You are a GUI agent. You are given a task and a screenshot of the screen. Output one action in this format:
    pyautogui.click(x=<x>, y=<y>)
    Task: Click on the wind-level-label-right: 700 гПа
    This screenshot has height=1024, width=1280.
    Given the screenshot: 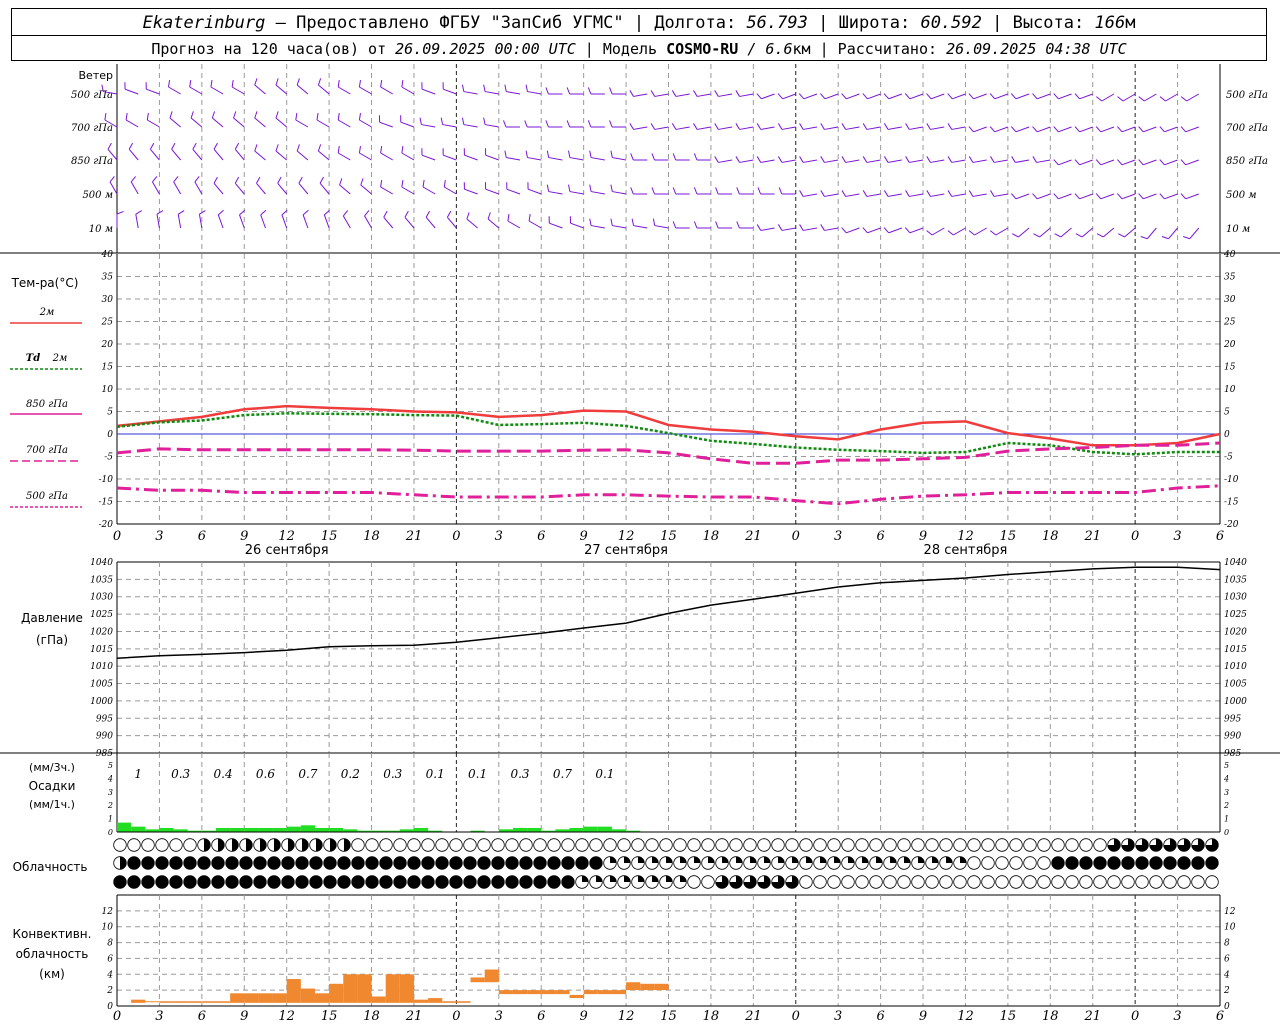 What is the action you would take?
    pyautogui.click(x=1247, y=128)
    